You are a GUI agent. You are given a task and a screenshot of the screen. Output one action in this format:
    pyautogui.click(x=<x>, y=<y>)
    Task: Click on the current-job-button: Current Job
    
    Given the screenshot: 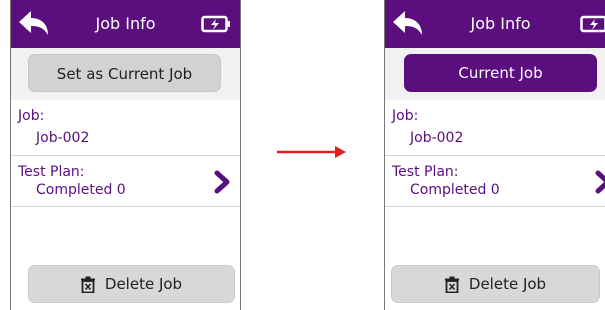 What is the action you would take?
    pyautogui.click(x=500, y=73)
    